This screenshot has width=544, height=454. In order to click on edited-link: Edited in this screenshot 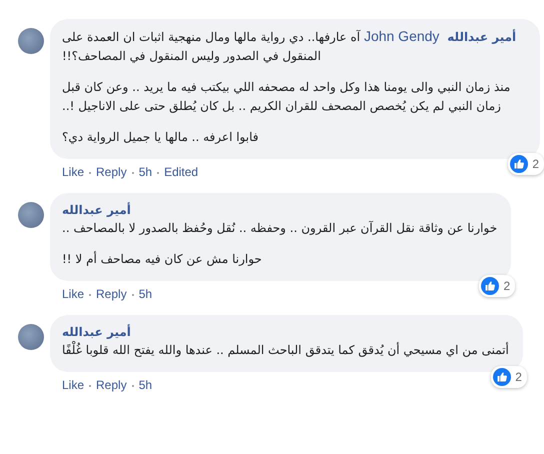, I will do `click(181, 172)`.